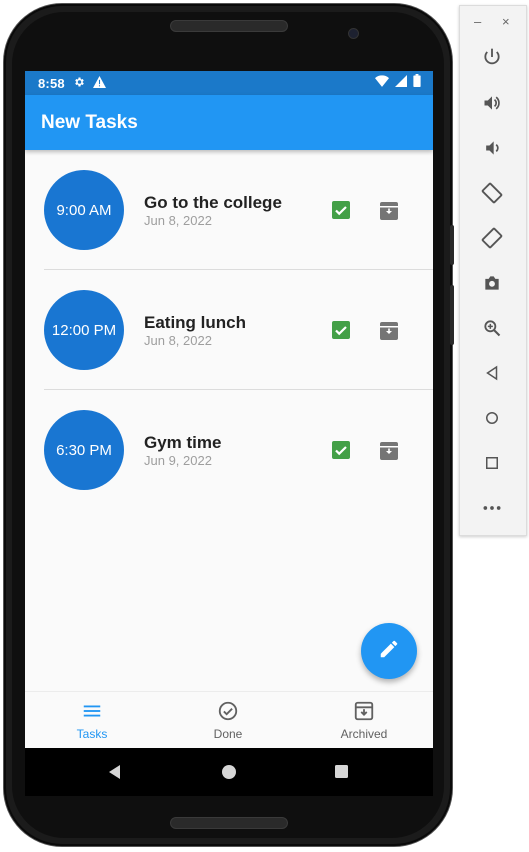  I want to click on volume-down-icon, so click(492, 148).